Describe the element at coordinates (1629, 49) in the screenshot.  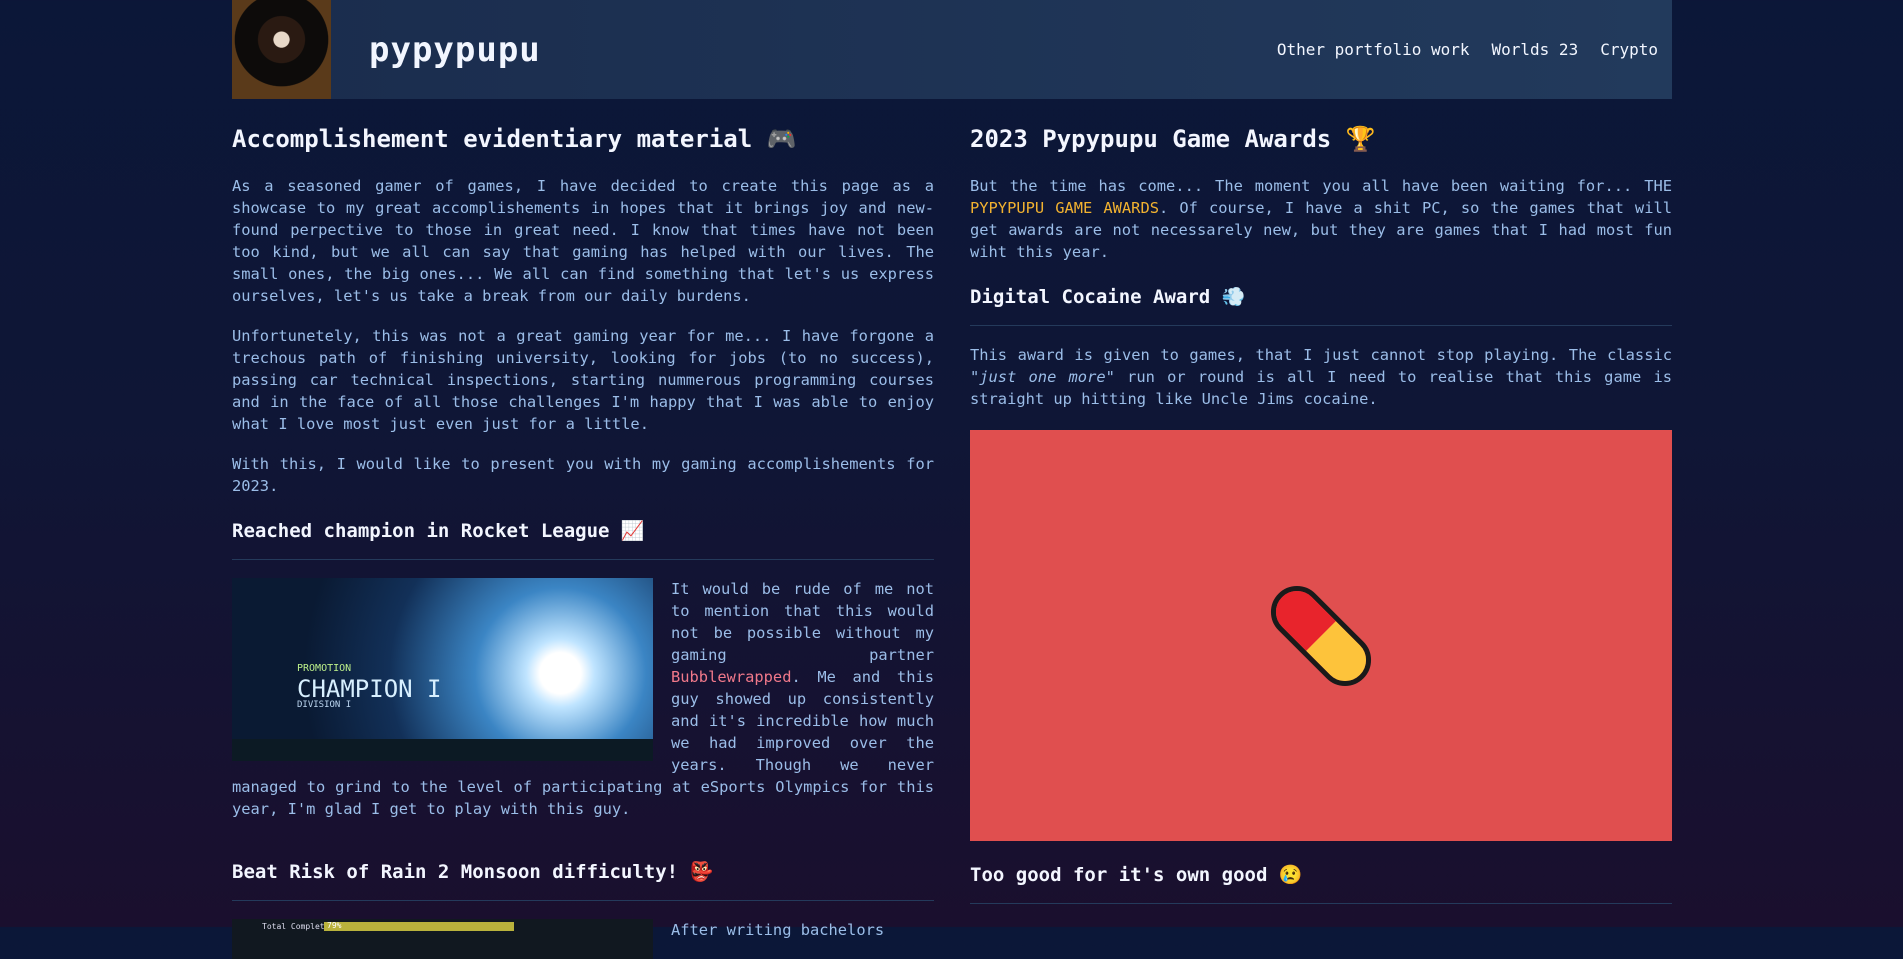
I see `nav-crypto: Crypto` at that location.